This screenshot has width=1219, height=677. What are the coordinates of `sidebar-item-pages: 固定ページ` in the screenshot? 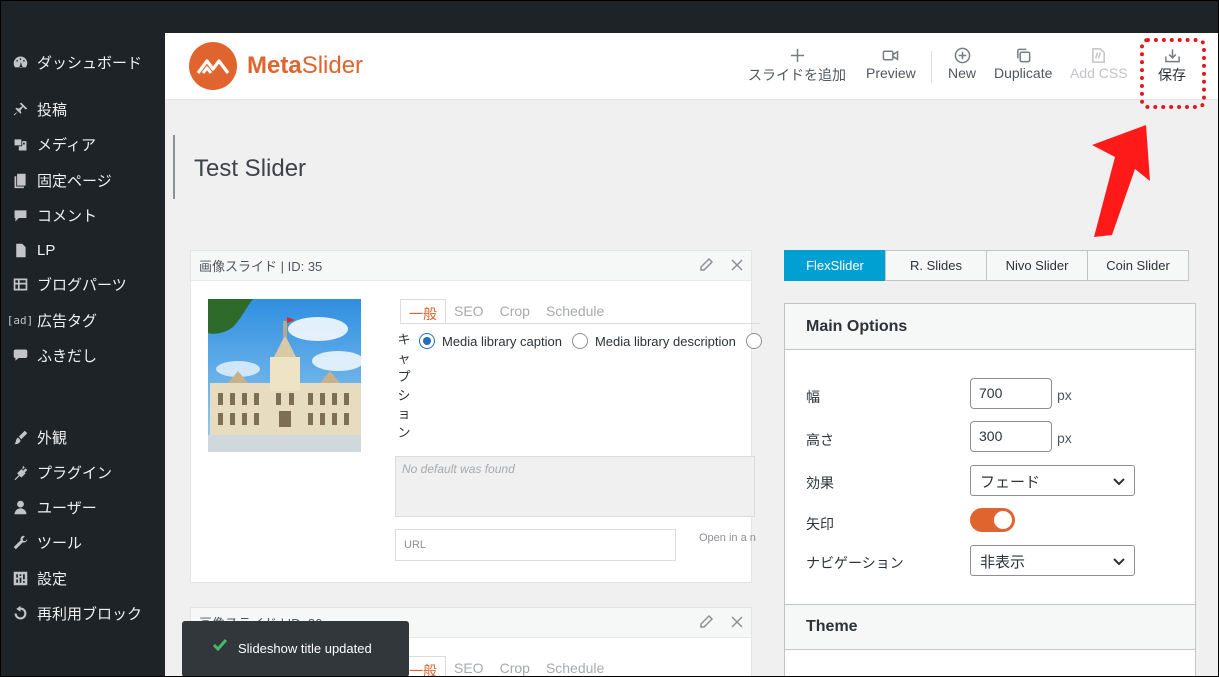 It's located at (83, 180).